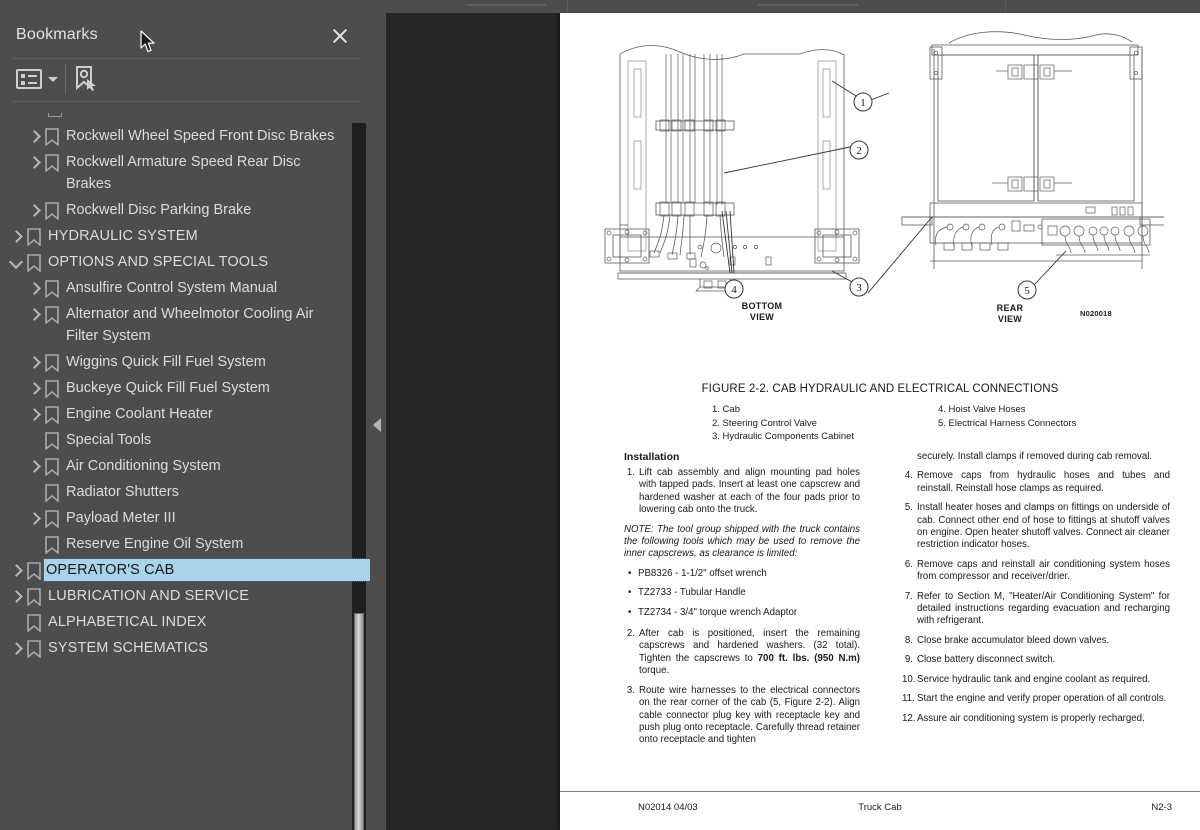 This screenshot has height=830, width=1200. What do you see at coordinates (185, 236) in the screenshot?
I see `bookmark-item: HYDRAULIC SYSTEM` at bounding box center [185, 236].